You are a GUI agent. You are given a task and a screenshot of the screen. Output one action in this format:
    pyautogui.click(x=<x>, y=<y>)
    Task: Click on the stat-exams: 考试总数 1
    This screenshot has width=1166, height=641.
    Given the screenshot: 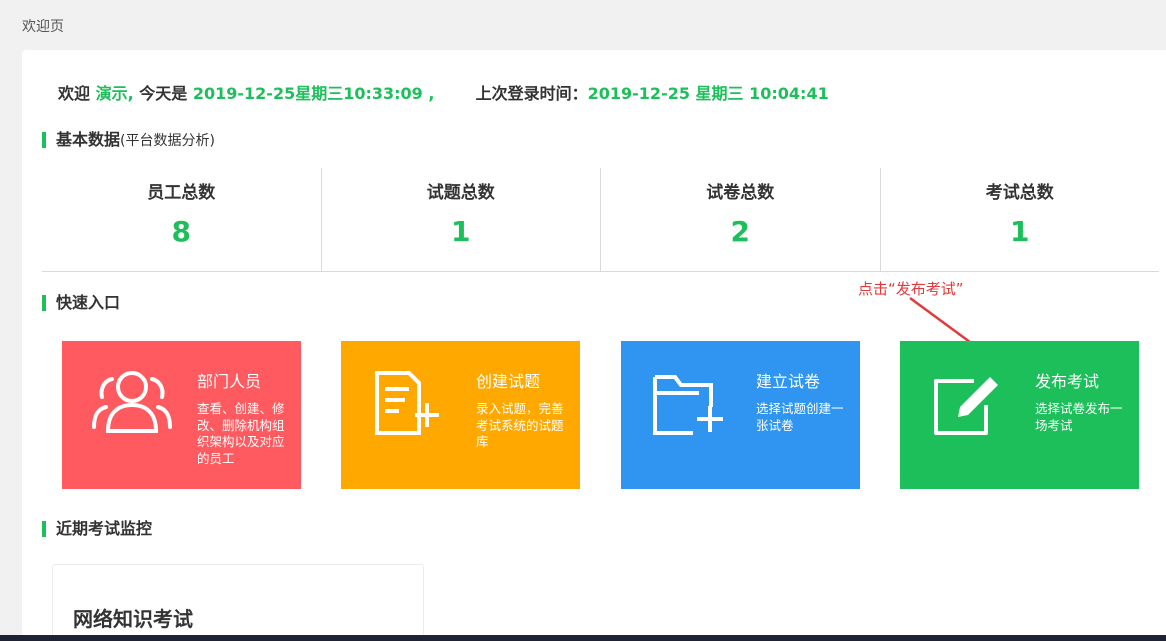 What is the action you would take?
    pyautogui.click(x=1020, y=219)
    